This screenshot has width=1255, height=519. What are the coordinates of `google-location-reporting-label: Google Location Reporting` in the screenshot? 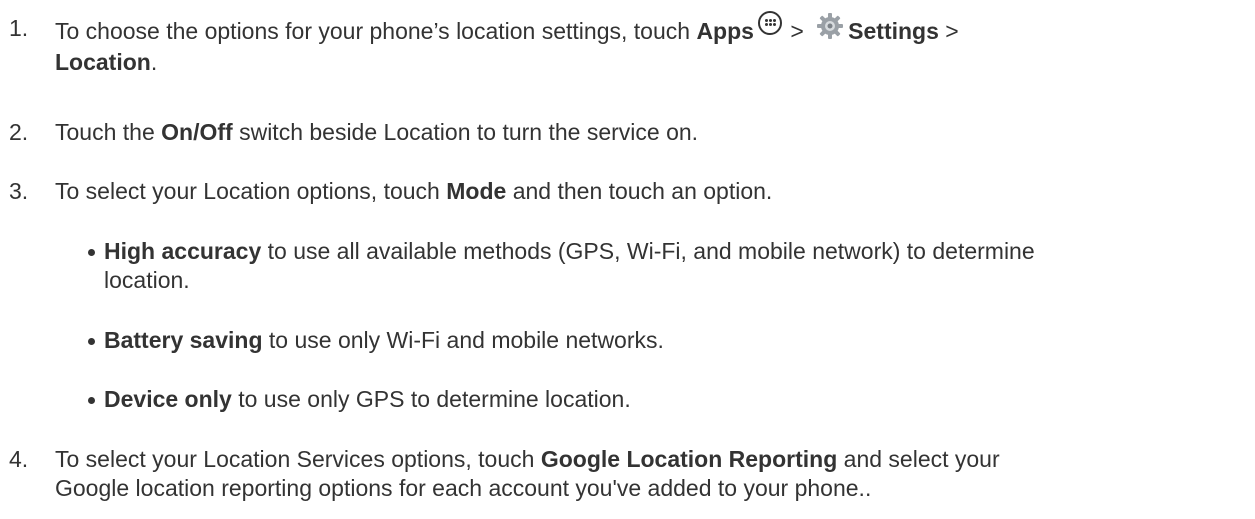 It's located at (689, 459).